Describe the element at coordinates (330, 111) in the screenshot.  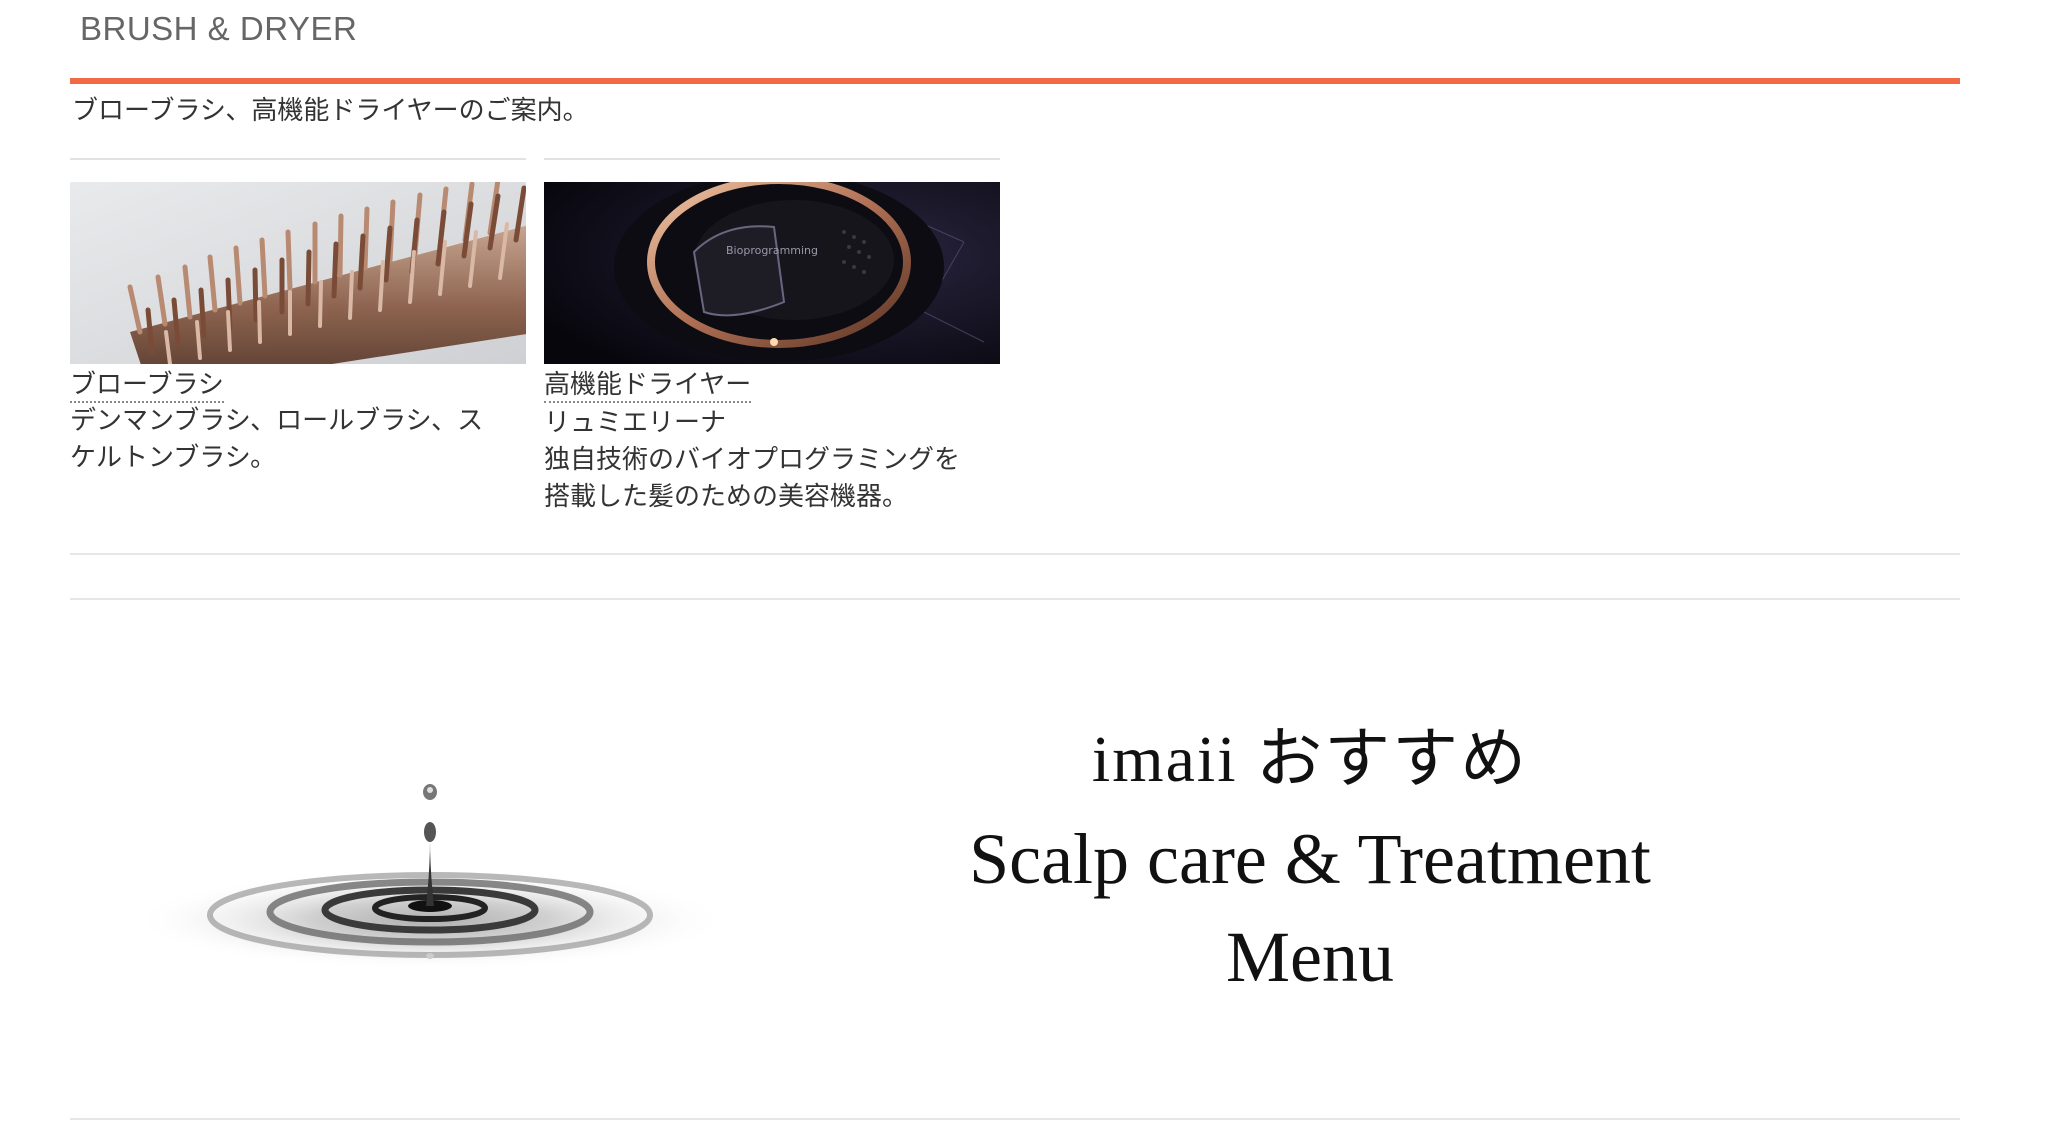
I see `section-description: ブローブラシ、高機能ドライヤーのご案内。` at that location.